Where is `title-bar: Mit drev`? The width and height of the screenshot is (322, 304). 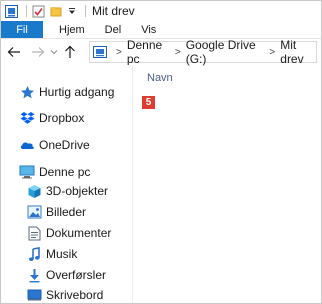
title-bar: Mit drev is located at coordinates (161, 11).